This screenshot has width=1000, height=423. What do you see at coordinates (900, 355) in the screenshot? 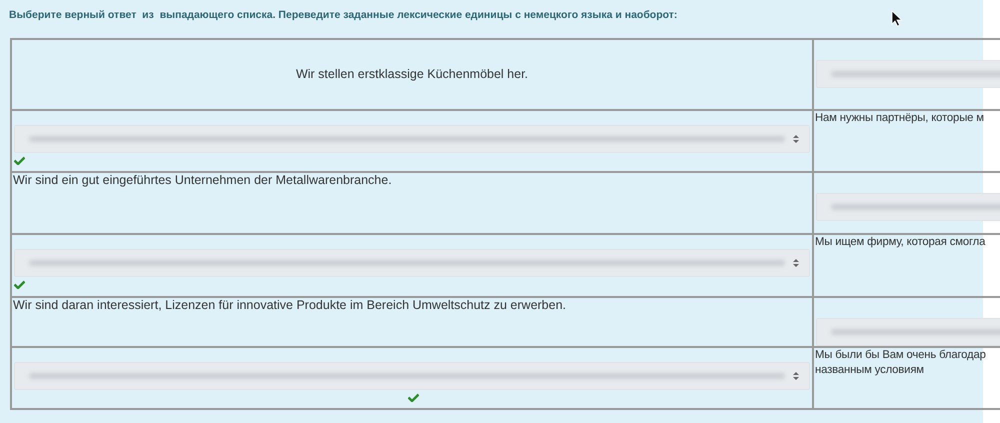
I see `sentence-text: Мы были бы Вам очень благодар` at bounding box center [900, 355].